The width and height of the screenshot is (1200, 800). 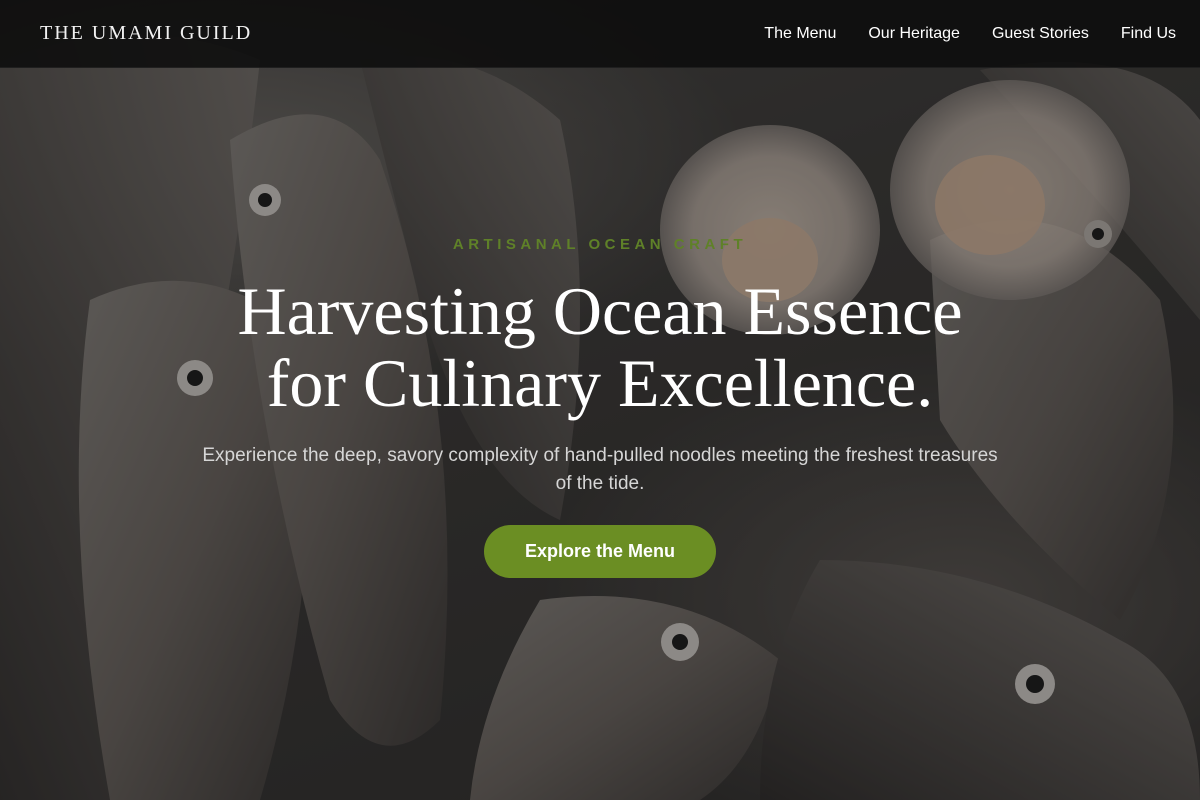 What do you see at coordinates (800, 34) in the screenshot?
I see `nav-link-menu: The Menu` at bounding box center [800, 34].